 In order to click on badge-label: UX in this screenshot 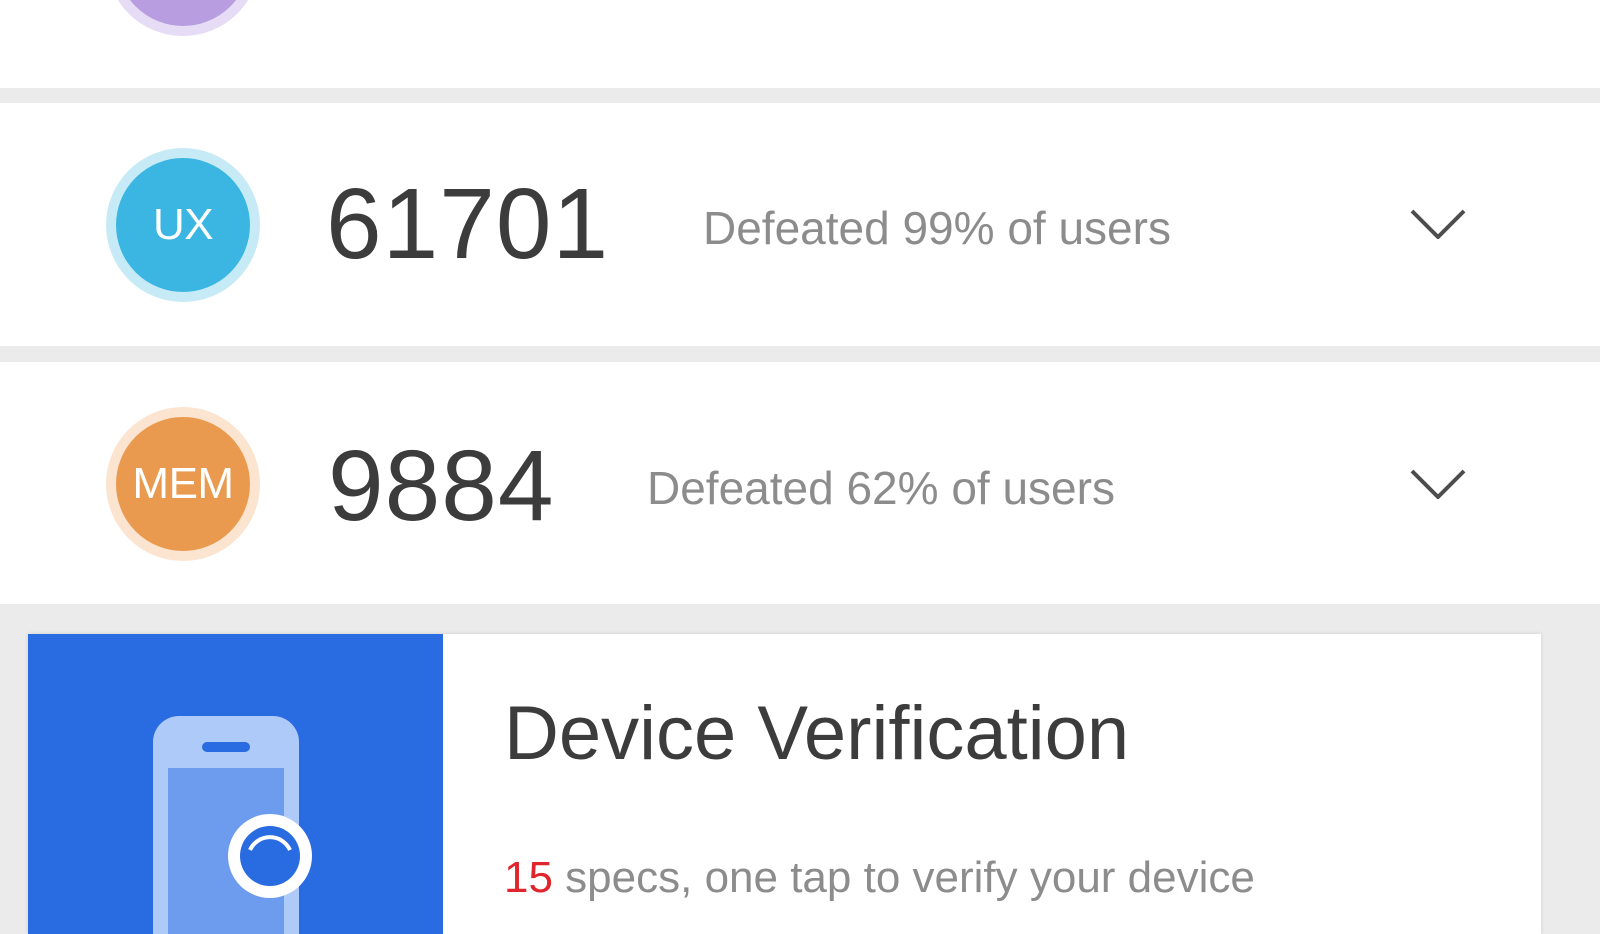, I will do `click(183, 224)`.